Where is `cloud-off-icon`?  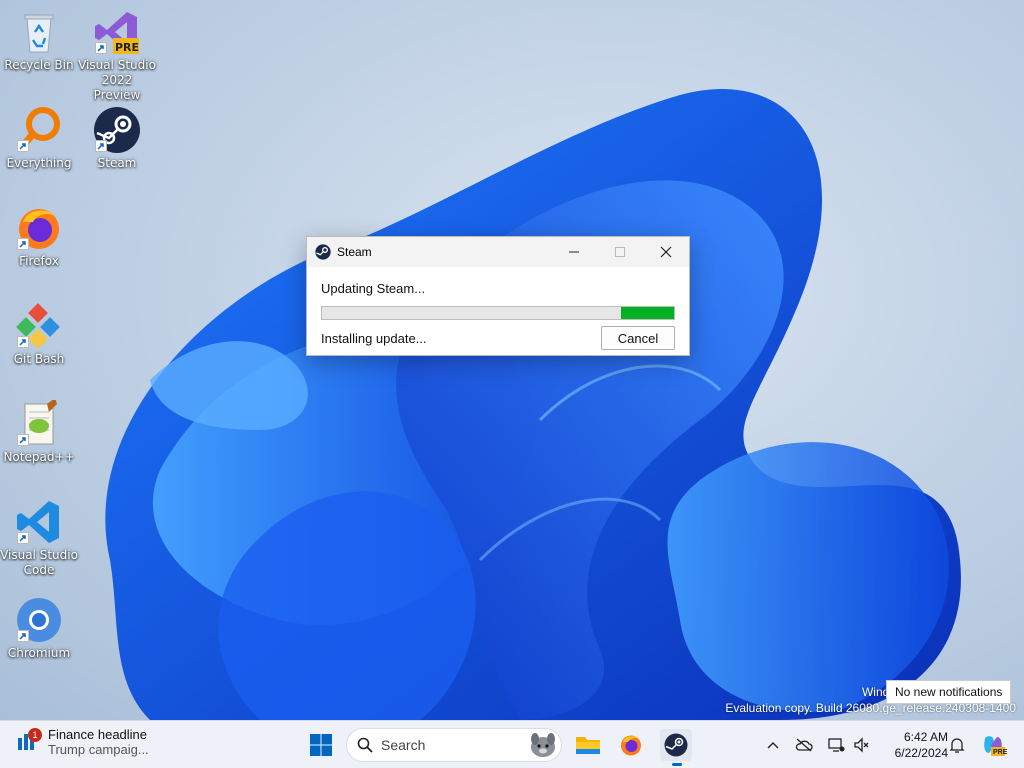 cloud-off-icon is located at coordinates (804, 745).